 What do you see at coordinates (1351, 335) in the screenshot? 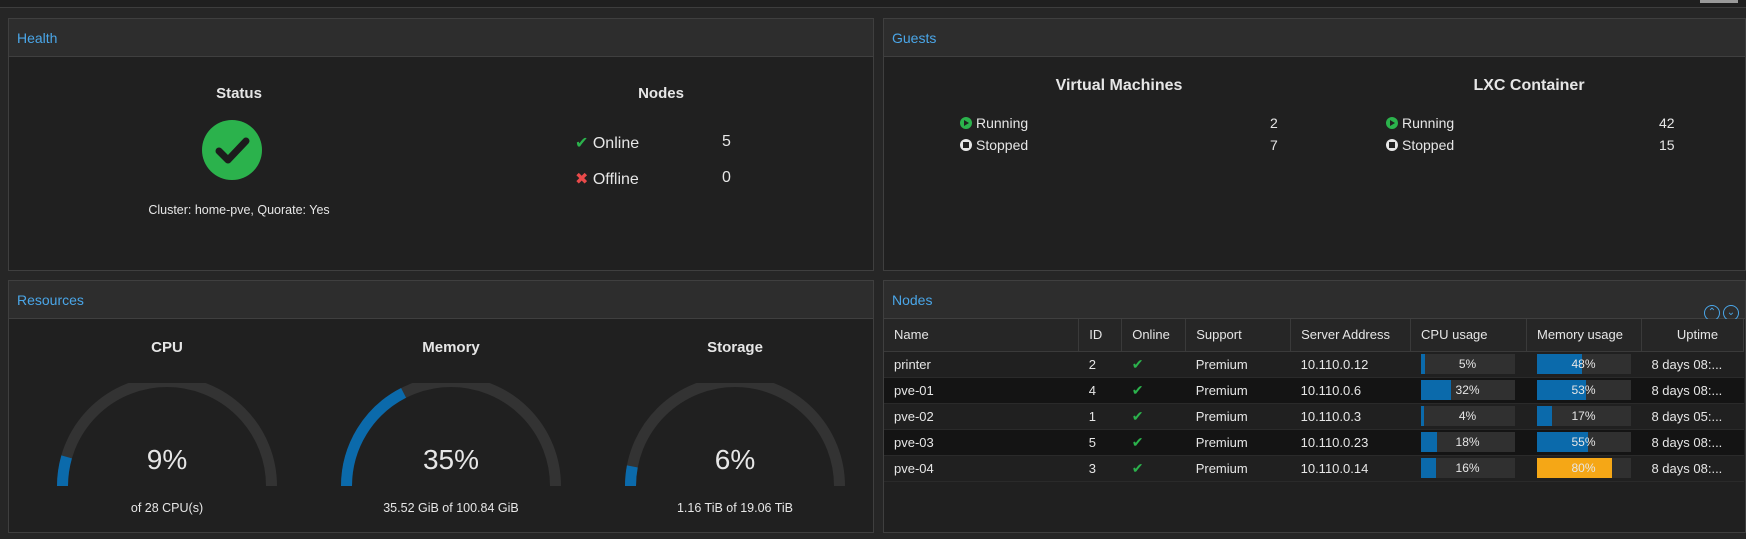
I see `column-header-server-address: Server Address` at bounding box center [1351, 335].